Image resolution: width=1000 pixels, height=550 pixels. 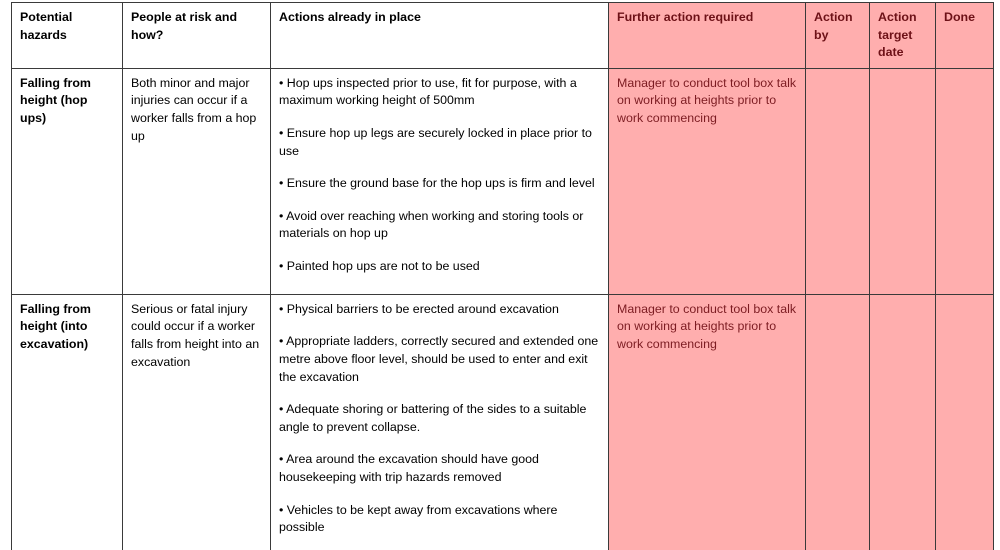 What do you see at coordinates (67, 35) in the screenshot?
I see `column-header-potential-hazards: Potential hazards` at bounding box center [67, 35].